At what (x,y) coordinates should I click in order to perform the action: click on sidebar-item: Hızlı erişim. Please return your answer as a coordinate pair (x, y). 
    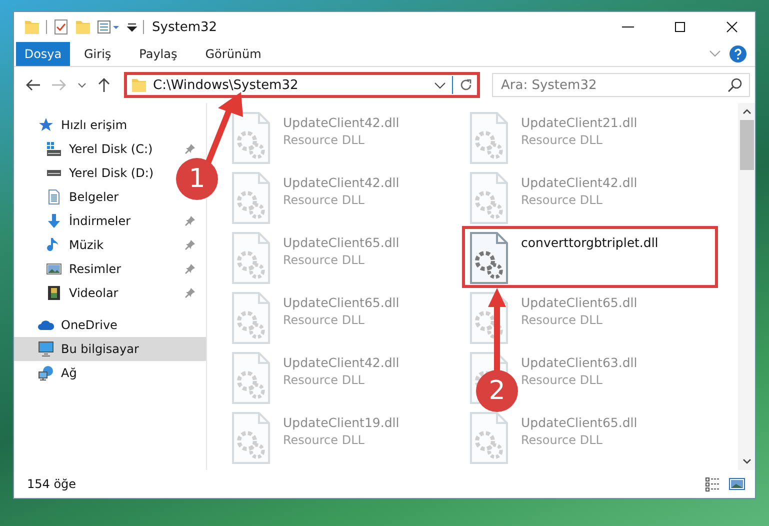
    Looking at the image, I should click on (73, 125).